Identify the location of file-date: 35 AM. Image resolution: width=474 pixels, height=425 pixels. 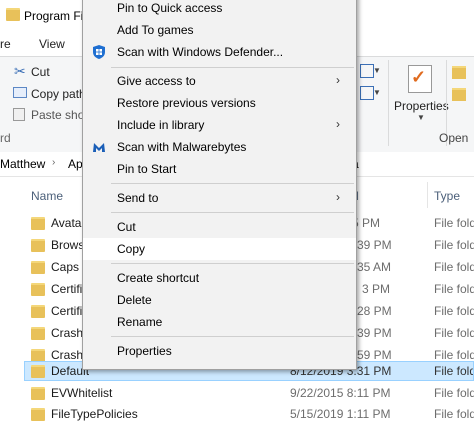
(374, 267).